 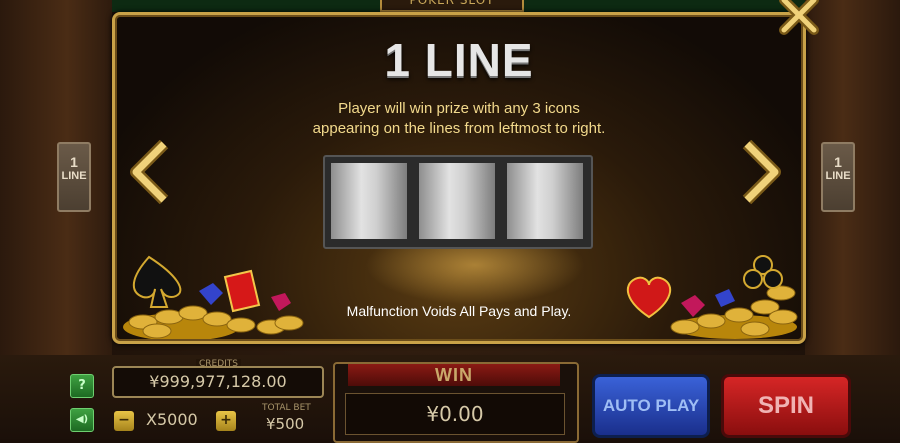 I want to click on reel-window, so click(x=458, y=202).